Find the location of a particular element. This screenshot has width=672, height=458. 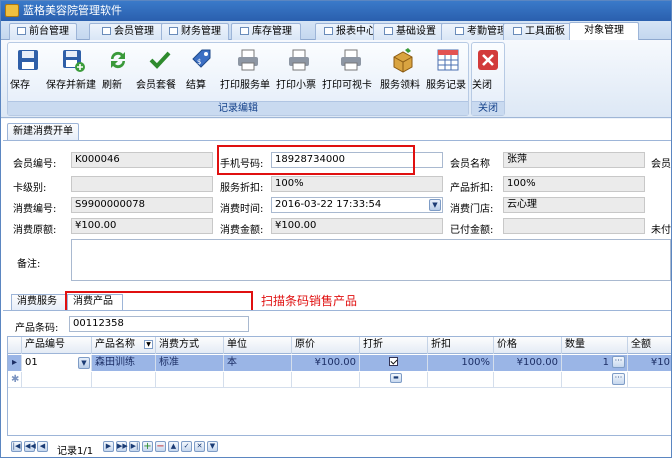

col-unit: 单位 is located at coordinates (258, 345).